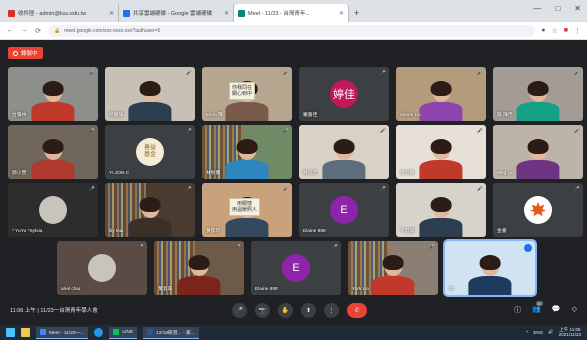  Describe the element at coordinates (566, 30) in the screenshot. I see `extension-icon: ■` at that location.